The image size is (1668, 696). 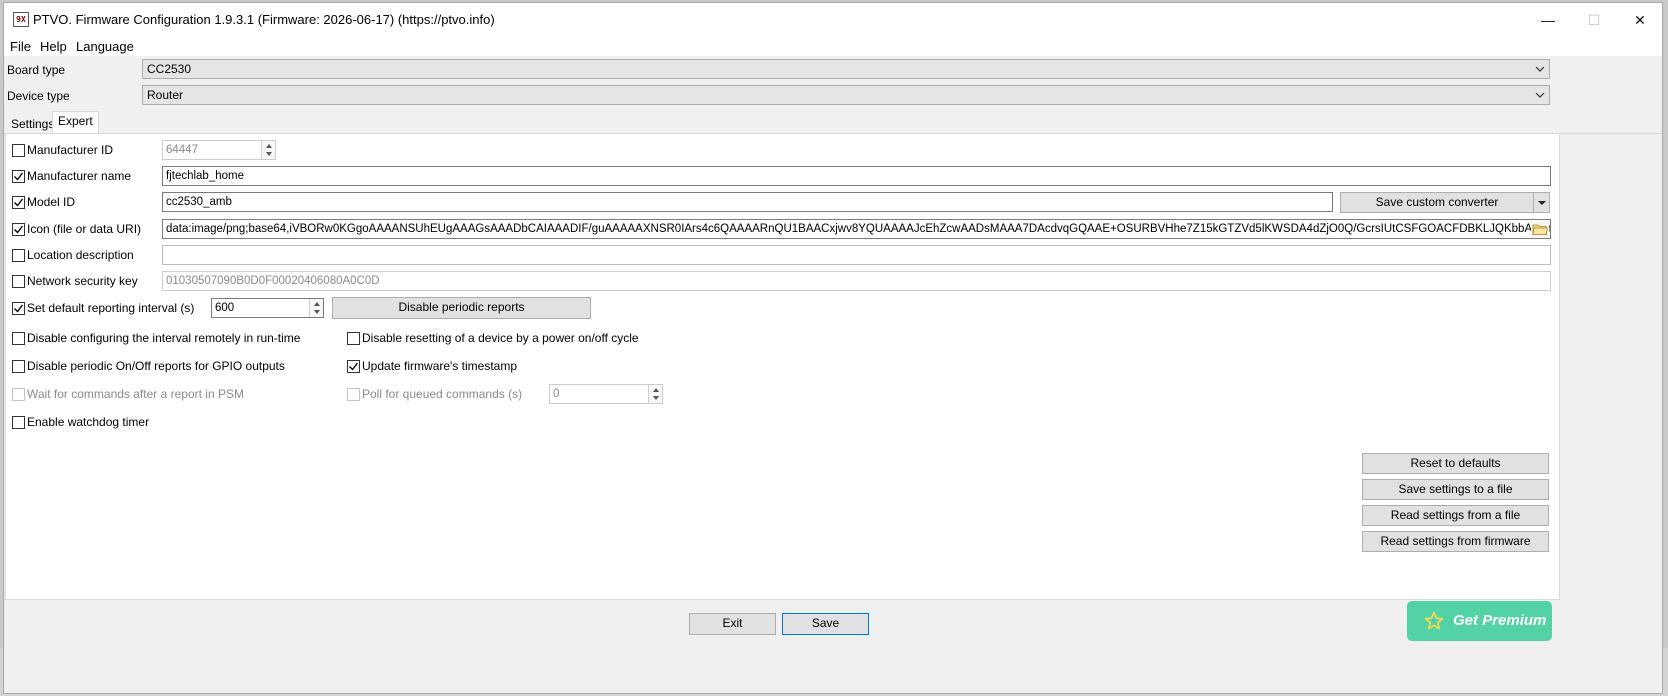 I want to click on maximize-button: ☐, so click(x=1594, y=20).